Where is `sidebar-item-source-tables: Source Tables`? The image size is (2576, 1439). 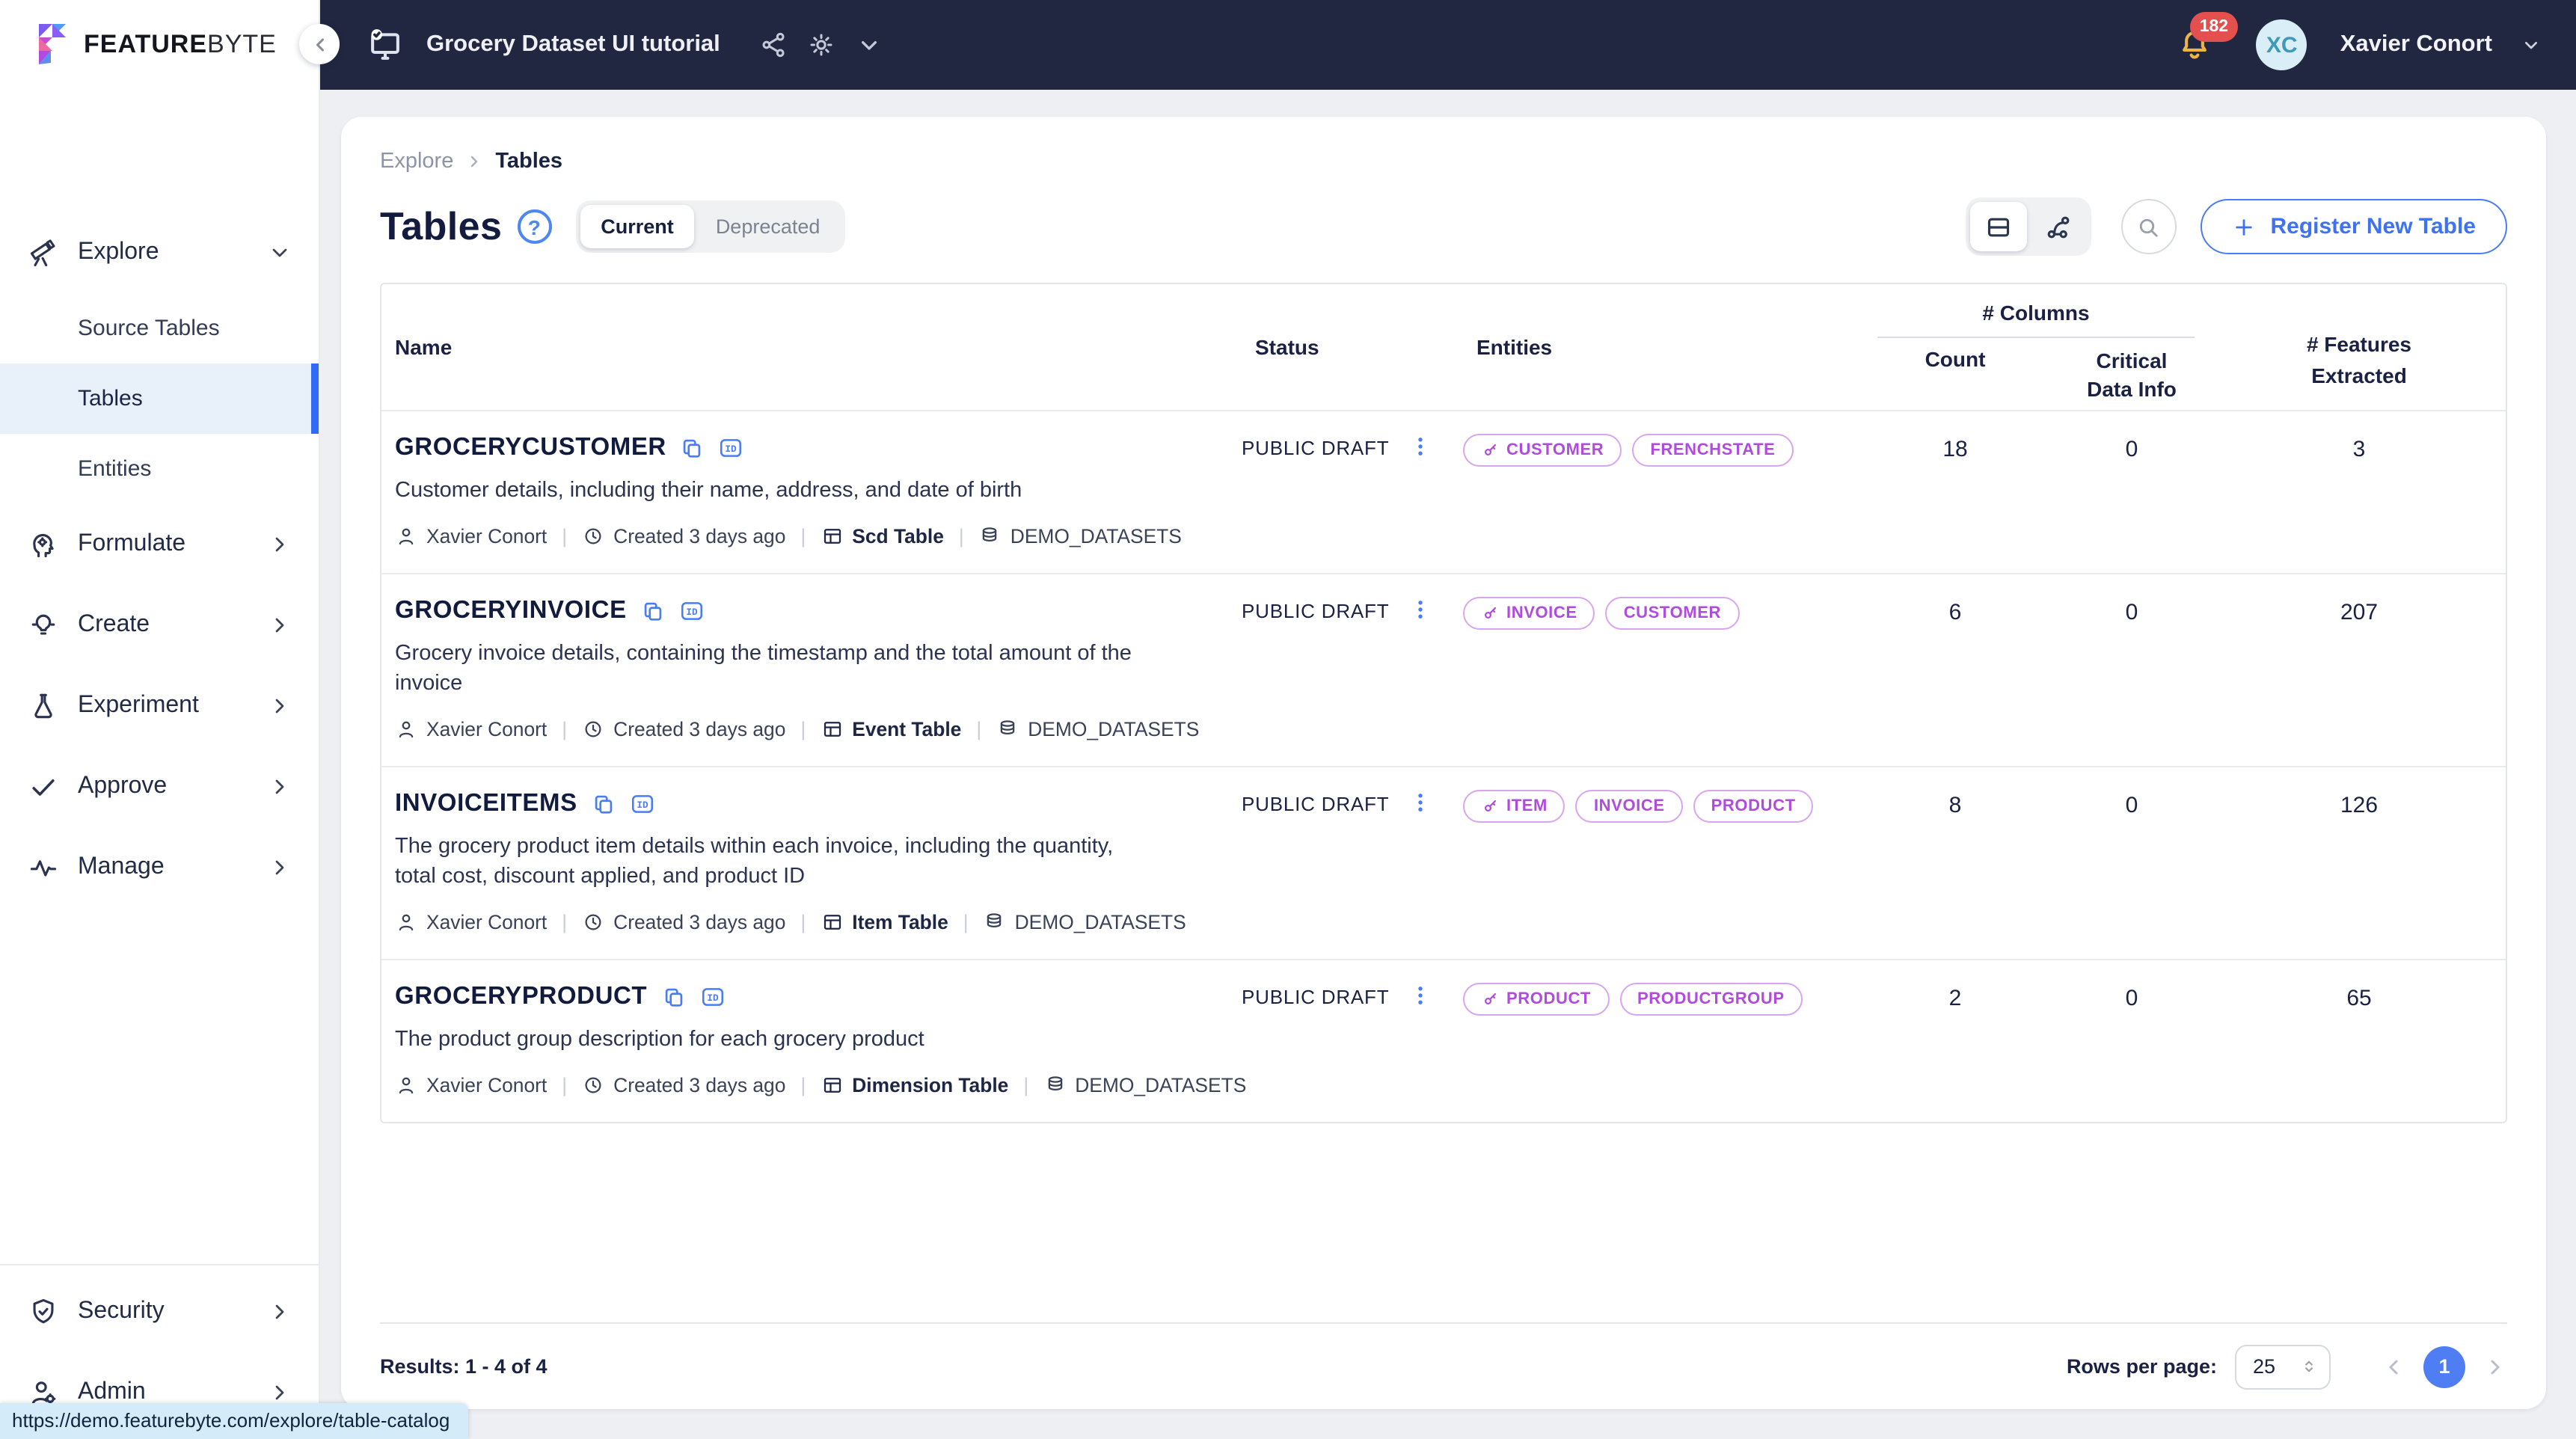 sidebar-item-source-tables: Source Tables is located at coordinates (159, 328).